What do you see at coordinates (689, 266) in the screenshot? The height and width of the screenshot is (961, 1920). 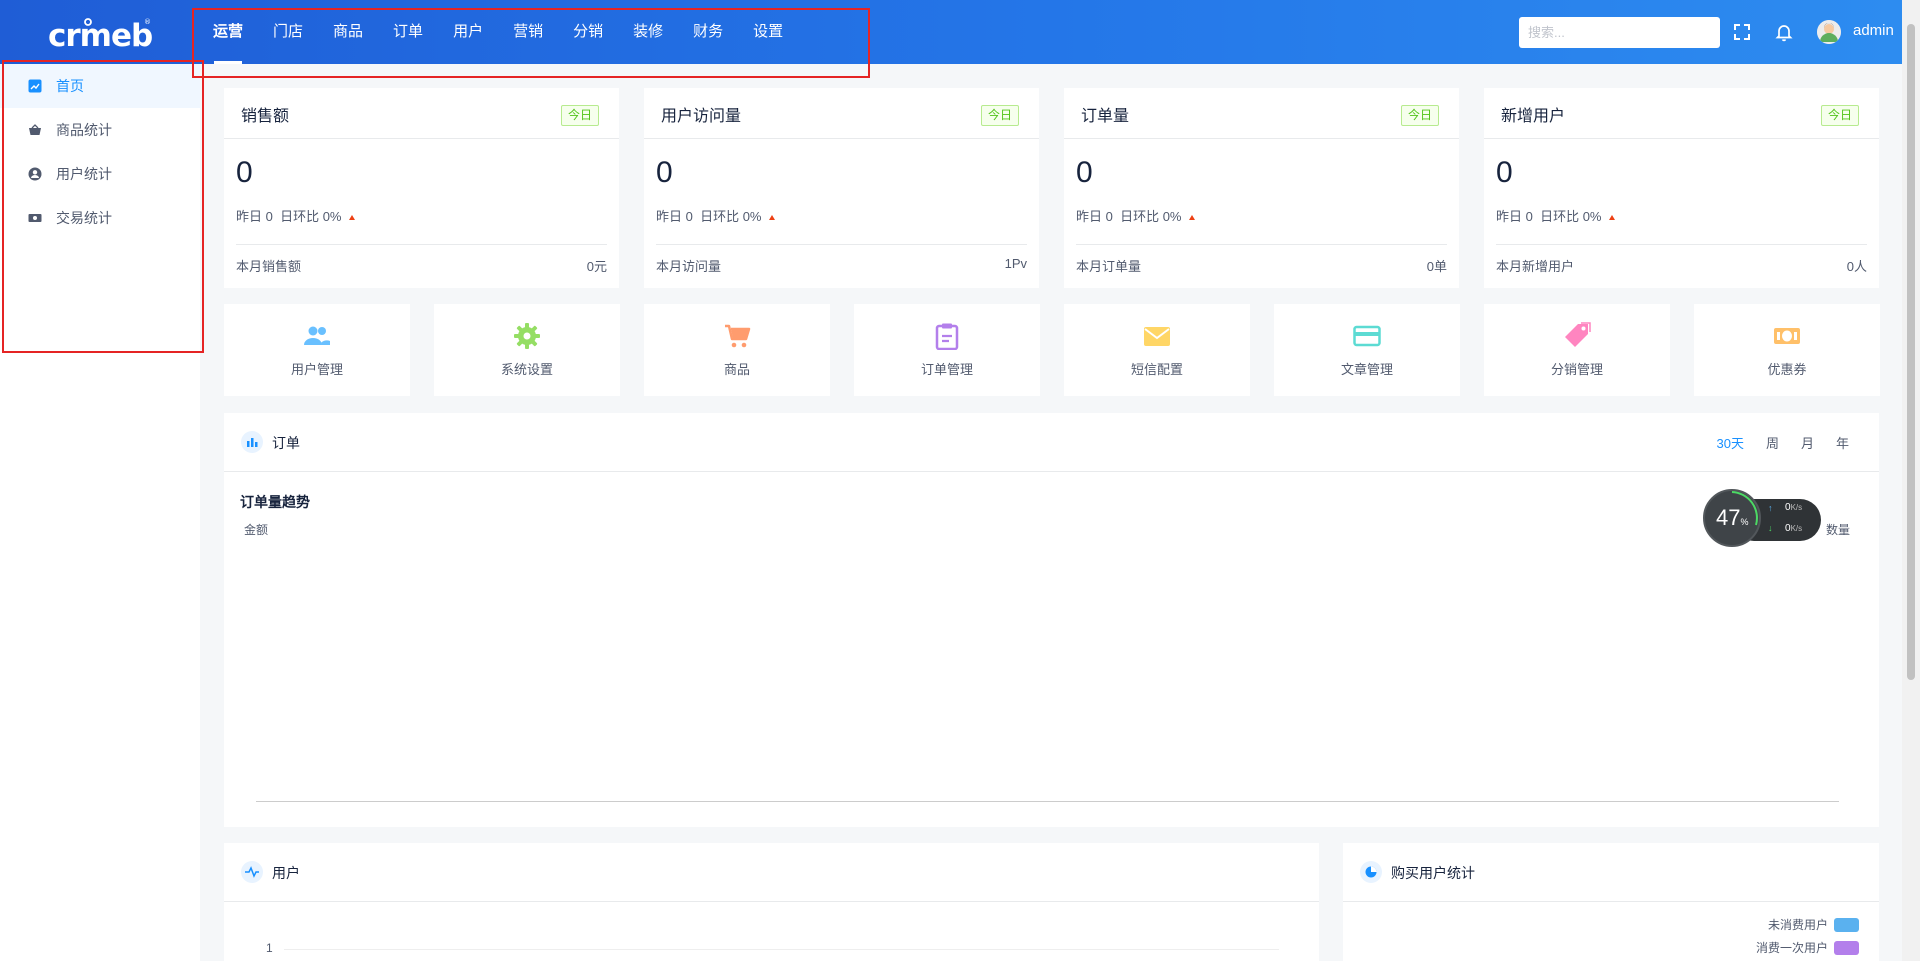 I see `stat-month-label: 本月访问量` at bounding box center [689, 266].